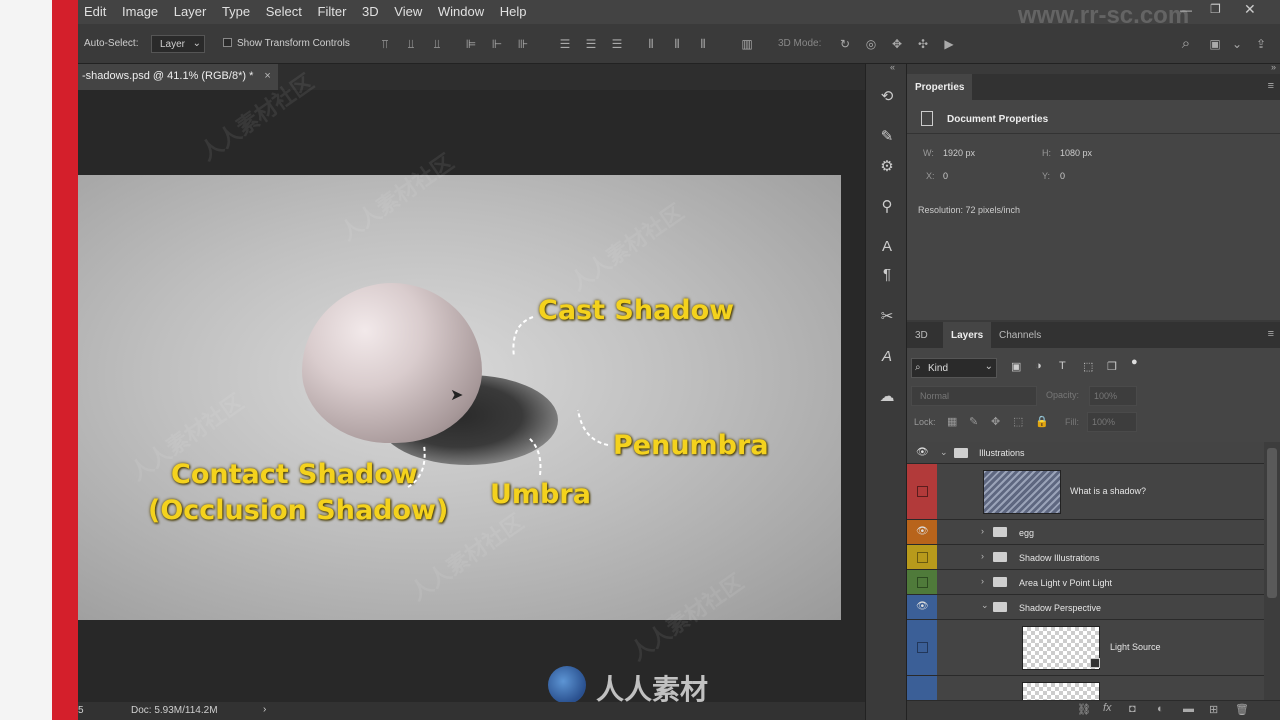 Image resolution: width=1280 pixels, height=720 pixels. What do you see at coordinates (178, 44) in the screenshot?
I see `auto-select-dropdown: Layer ⌄` at bounding box center [178, 44].